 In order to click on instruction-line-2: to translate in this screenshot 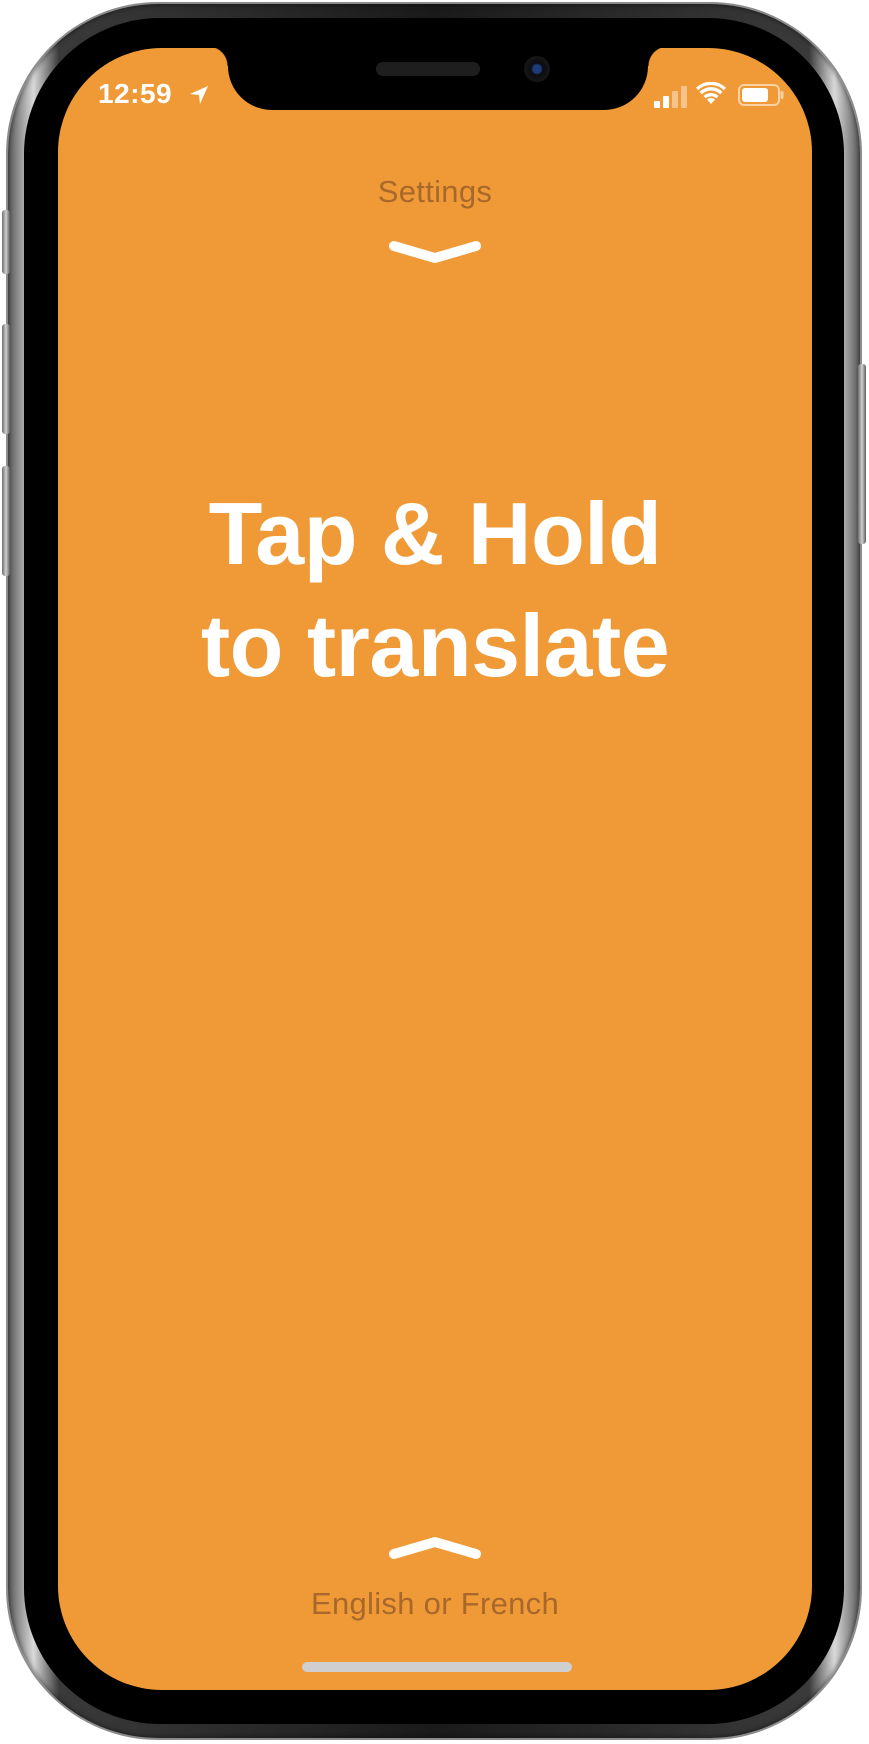, I will do `click(435, 645)`.